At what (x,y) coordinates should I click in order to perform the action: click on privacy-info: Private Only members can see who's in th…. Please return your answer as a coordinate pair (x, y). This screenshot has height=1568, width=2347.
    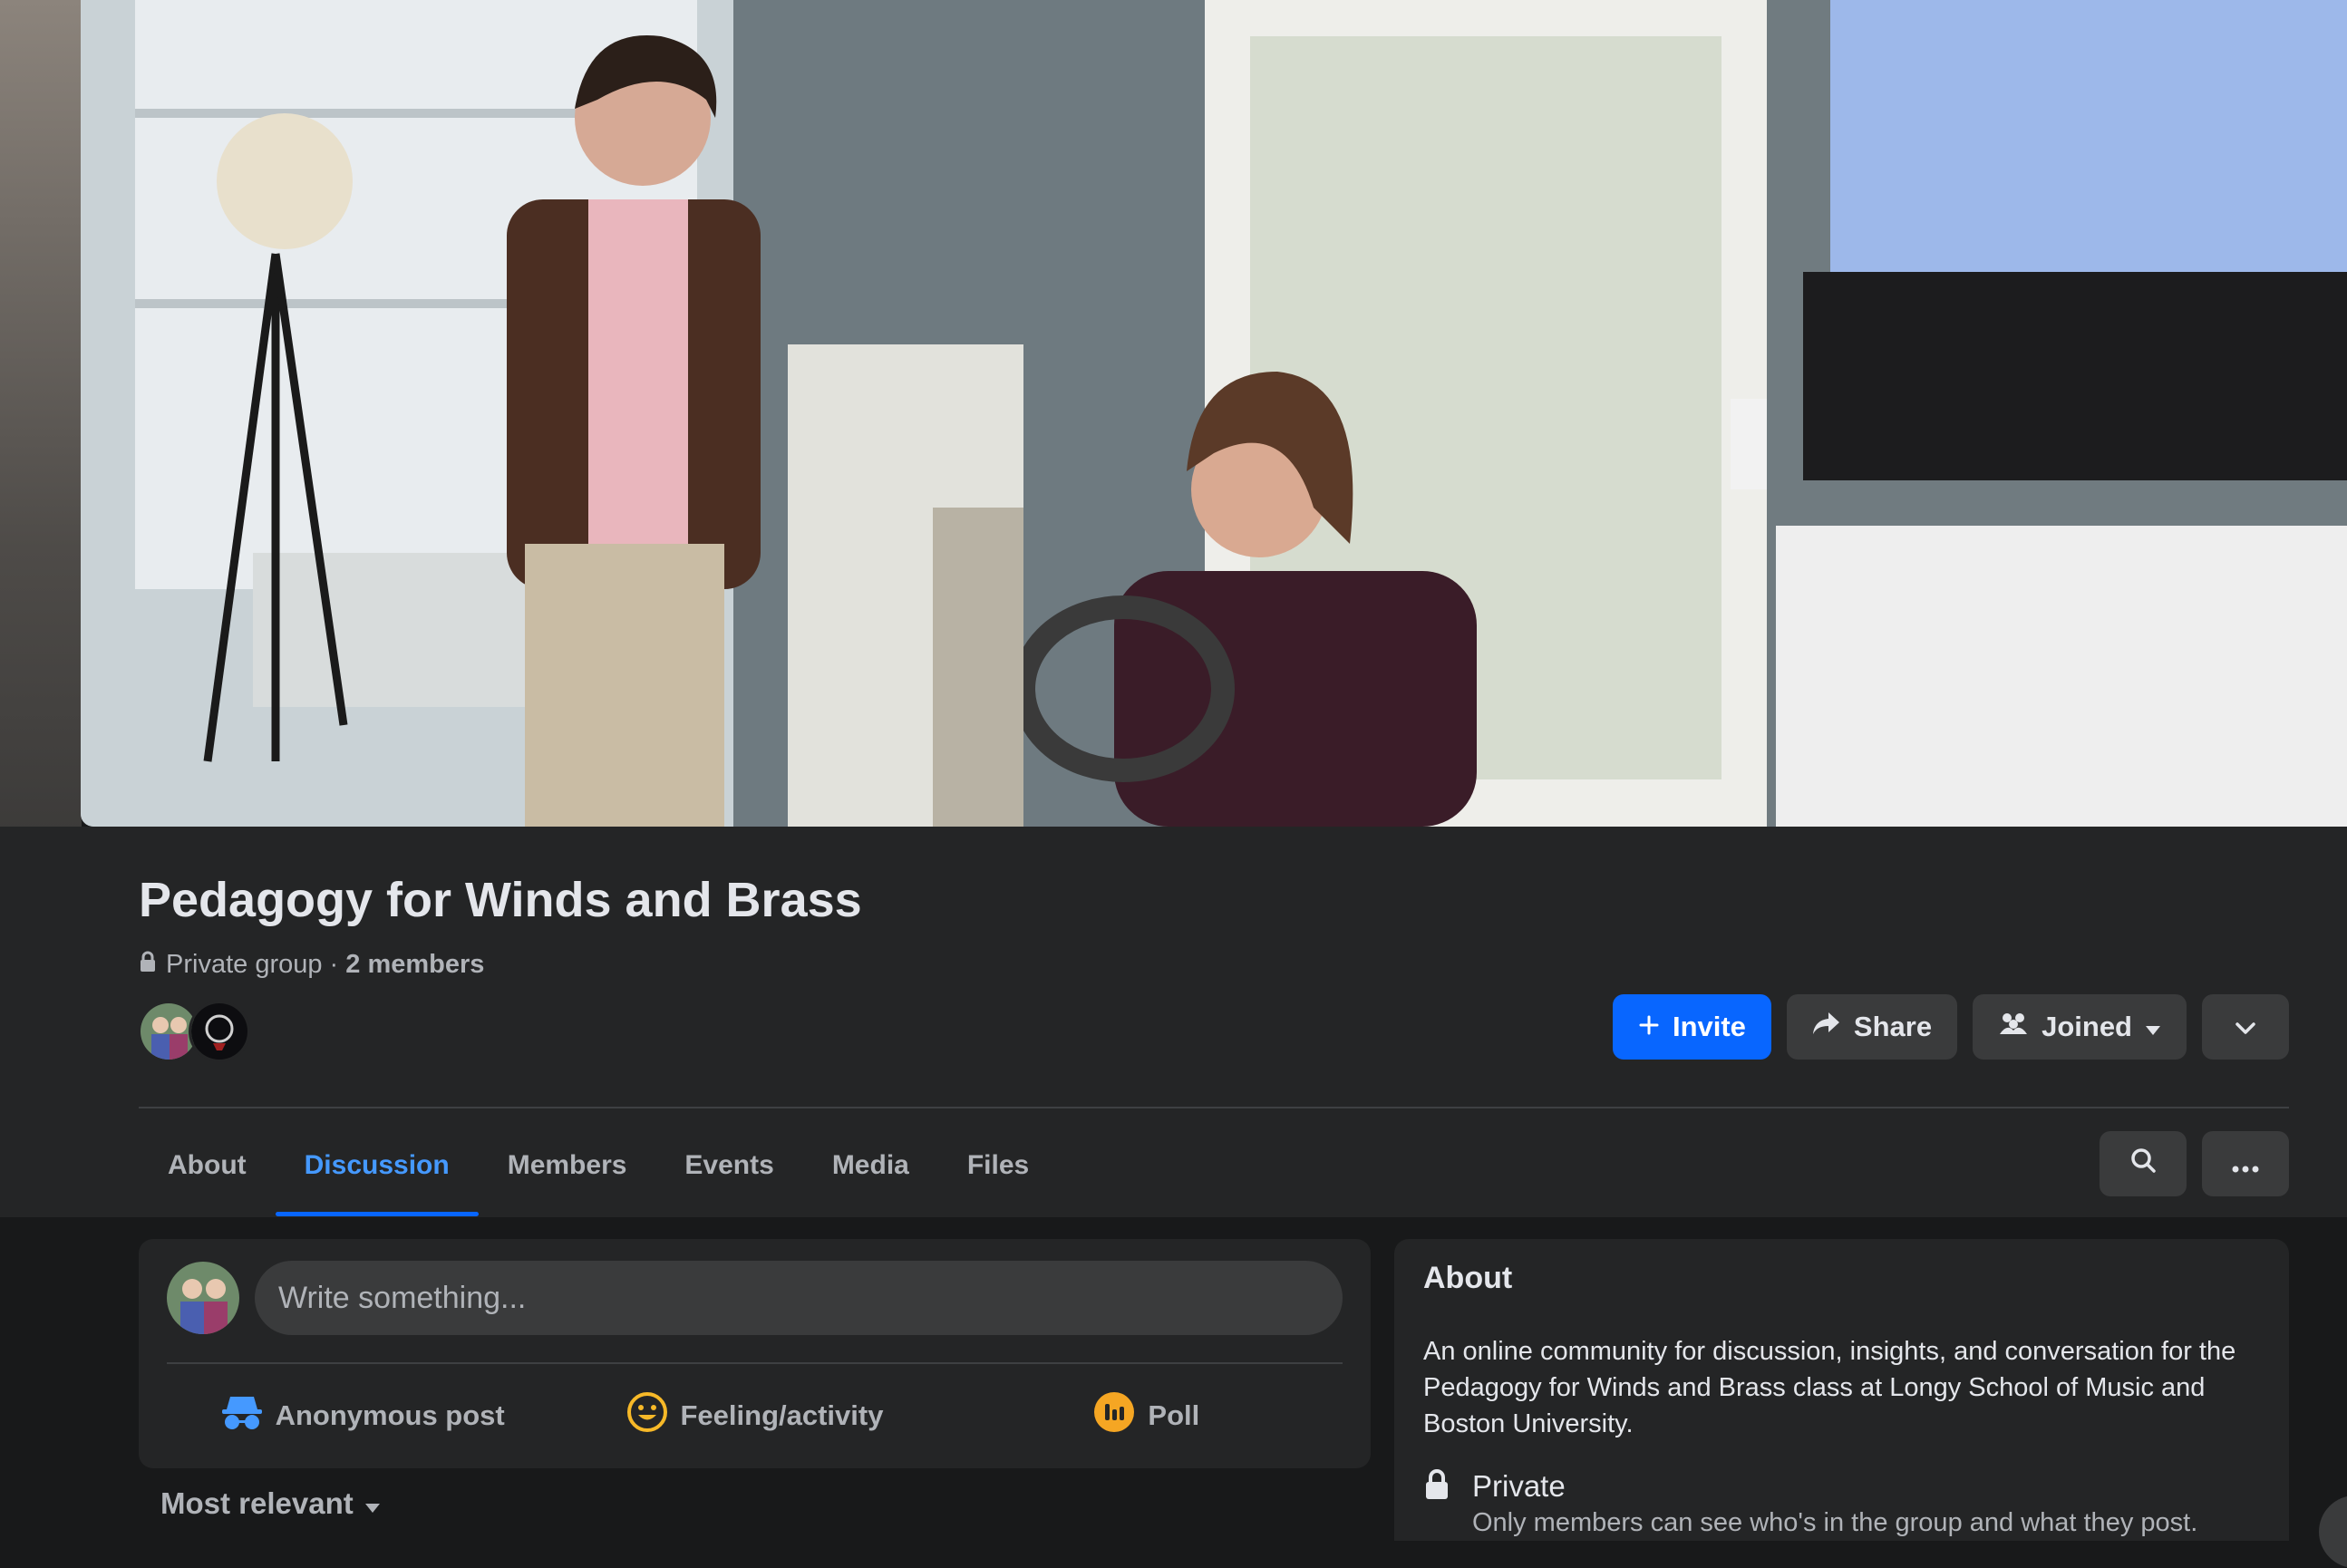
    Looking at the image, I should click on (1810, 1504).